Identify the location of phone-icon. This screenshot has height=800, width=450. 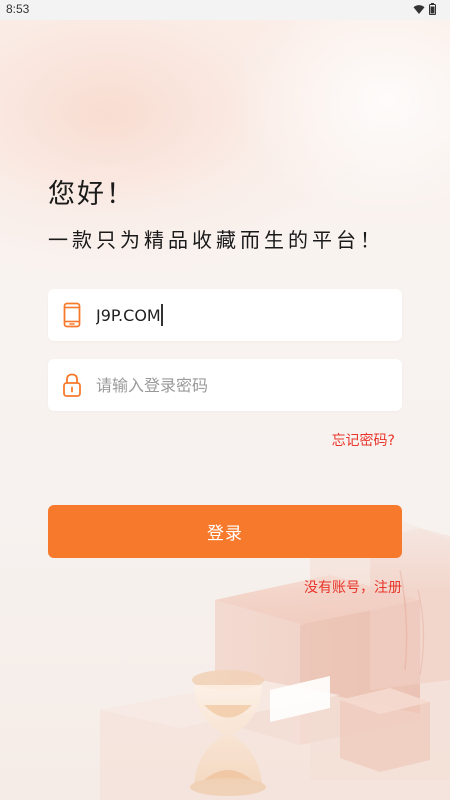
(72, 315).